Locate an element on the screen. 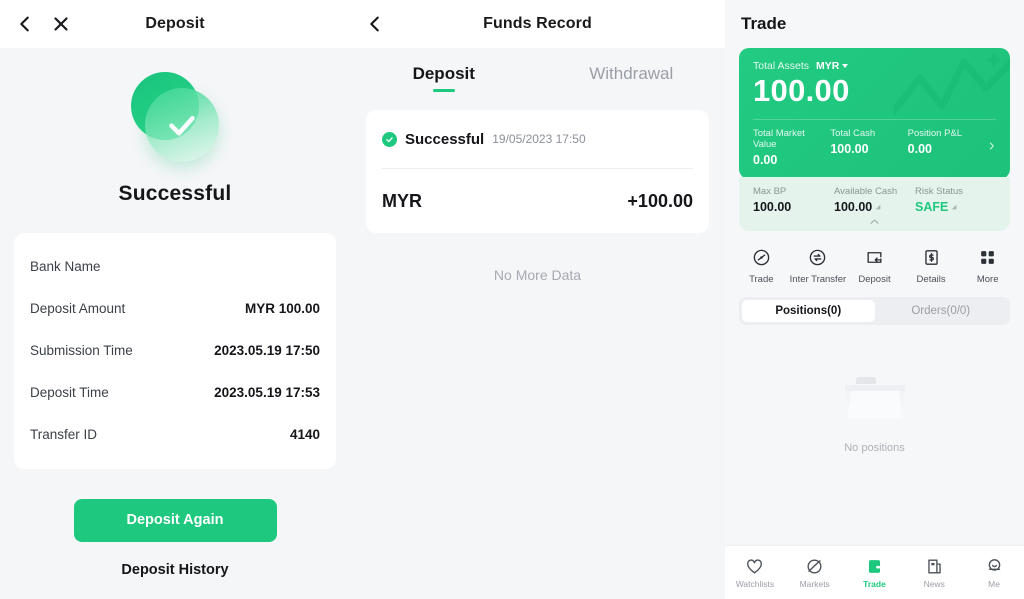 The height and width of the screenshot is (599, 1024). action-label: Details is located at coordinates (931, 279).